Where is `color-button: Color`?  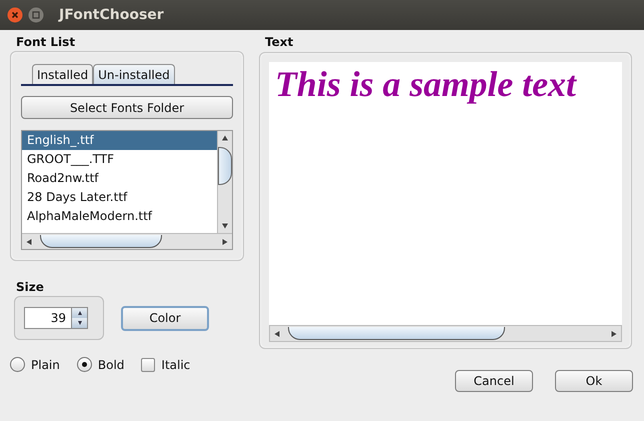 color-button: Color is located at coordinates (165, 318).